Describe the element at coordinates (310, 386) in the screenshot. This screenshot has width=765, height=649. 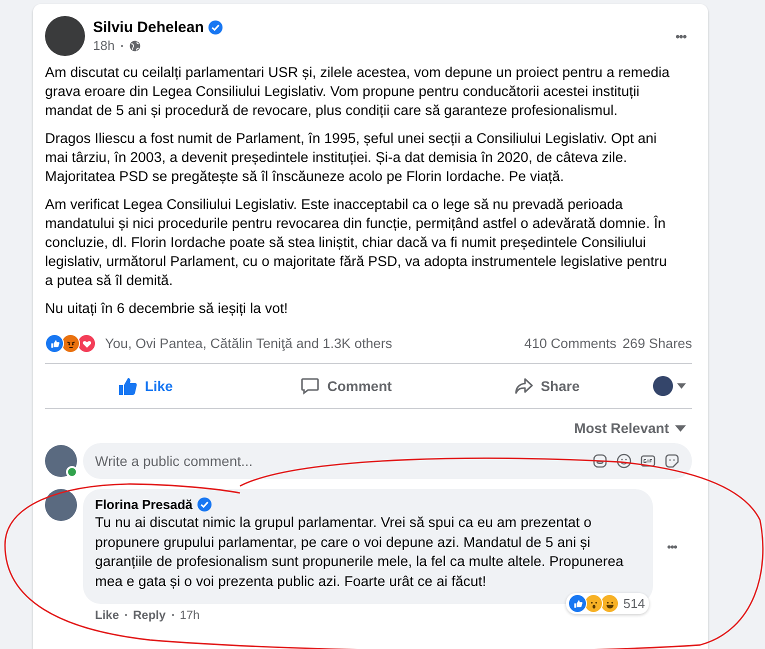
I see `speech-bubble-icon` at that location.